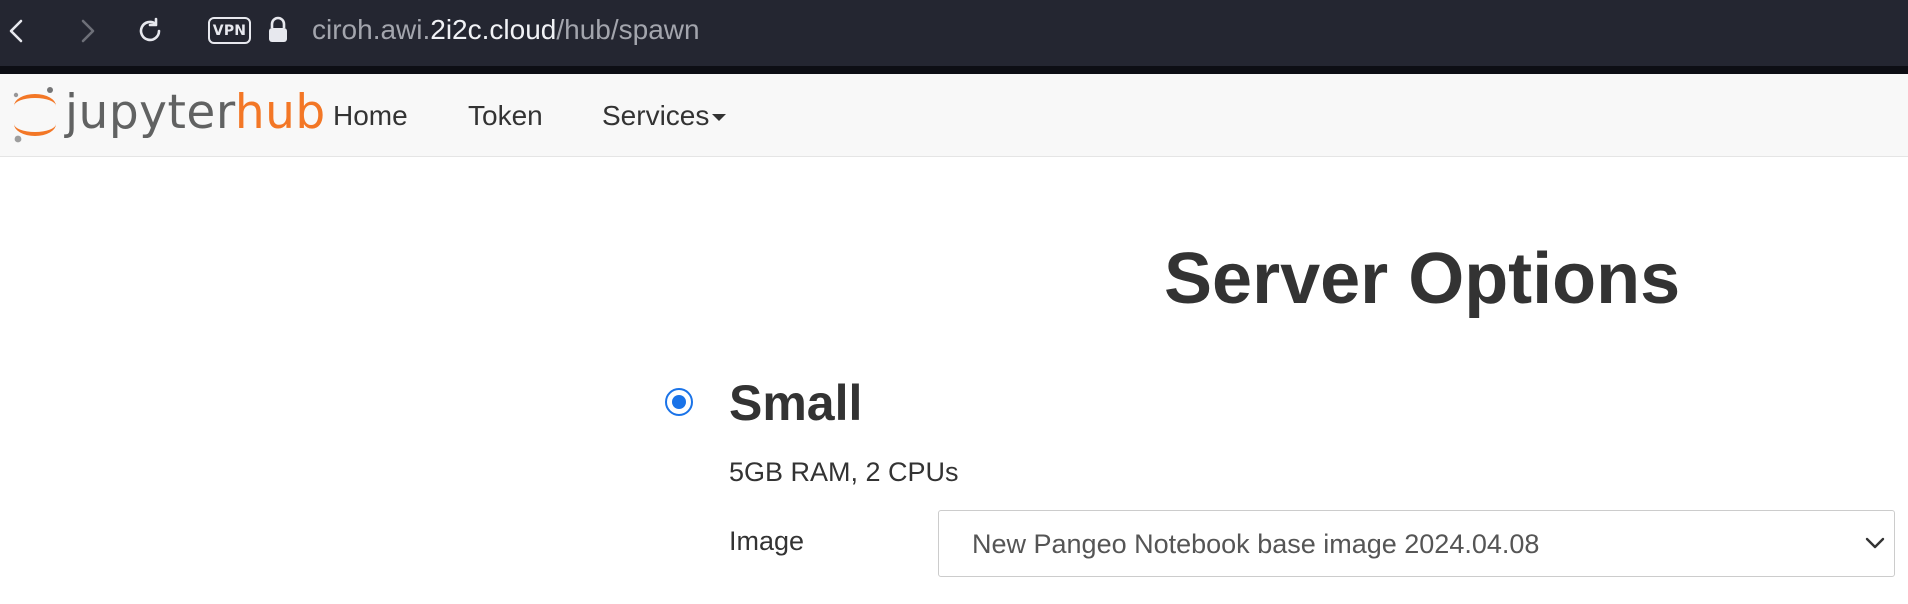 The height and width of the screenshot is (604, 1908). I want to click on forward-button, so click(88, 31).